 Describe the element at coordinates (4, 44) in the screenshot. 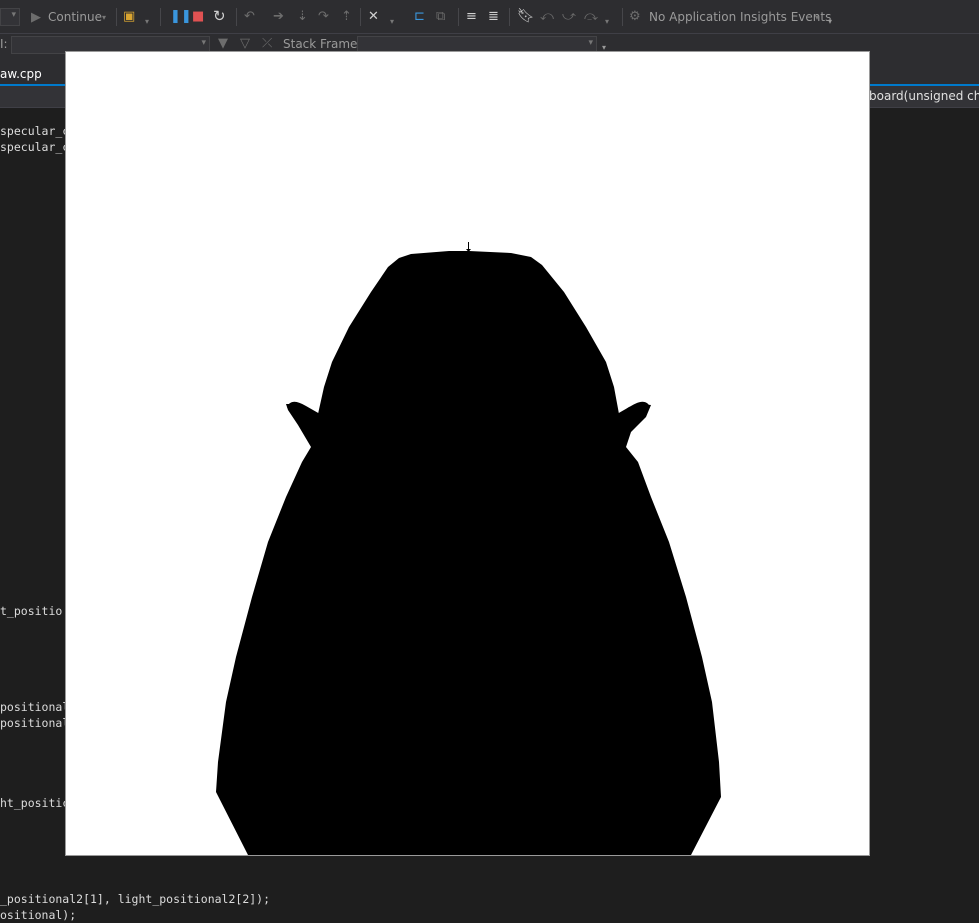

I see `thread-label: I:` at that location.